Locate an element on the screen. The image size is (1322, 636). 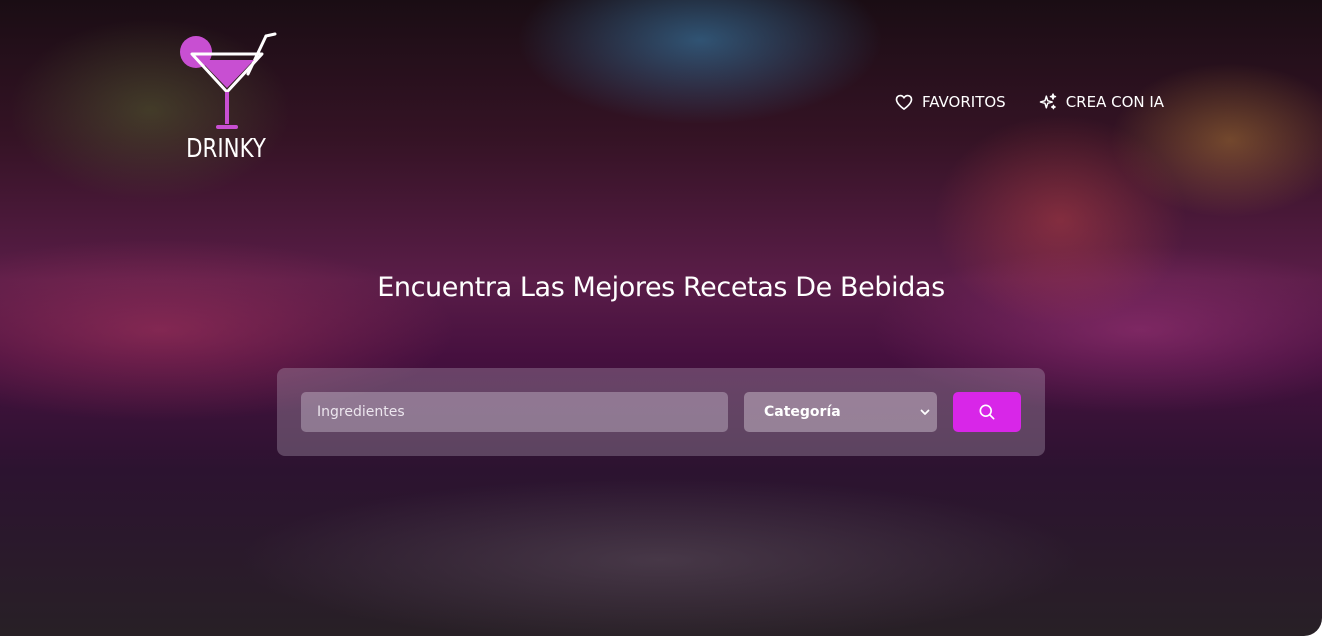
nav-favorites-label: FAVORITOS is located at coordinates (964, 102).